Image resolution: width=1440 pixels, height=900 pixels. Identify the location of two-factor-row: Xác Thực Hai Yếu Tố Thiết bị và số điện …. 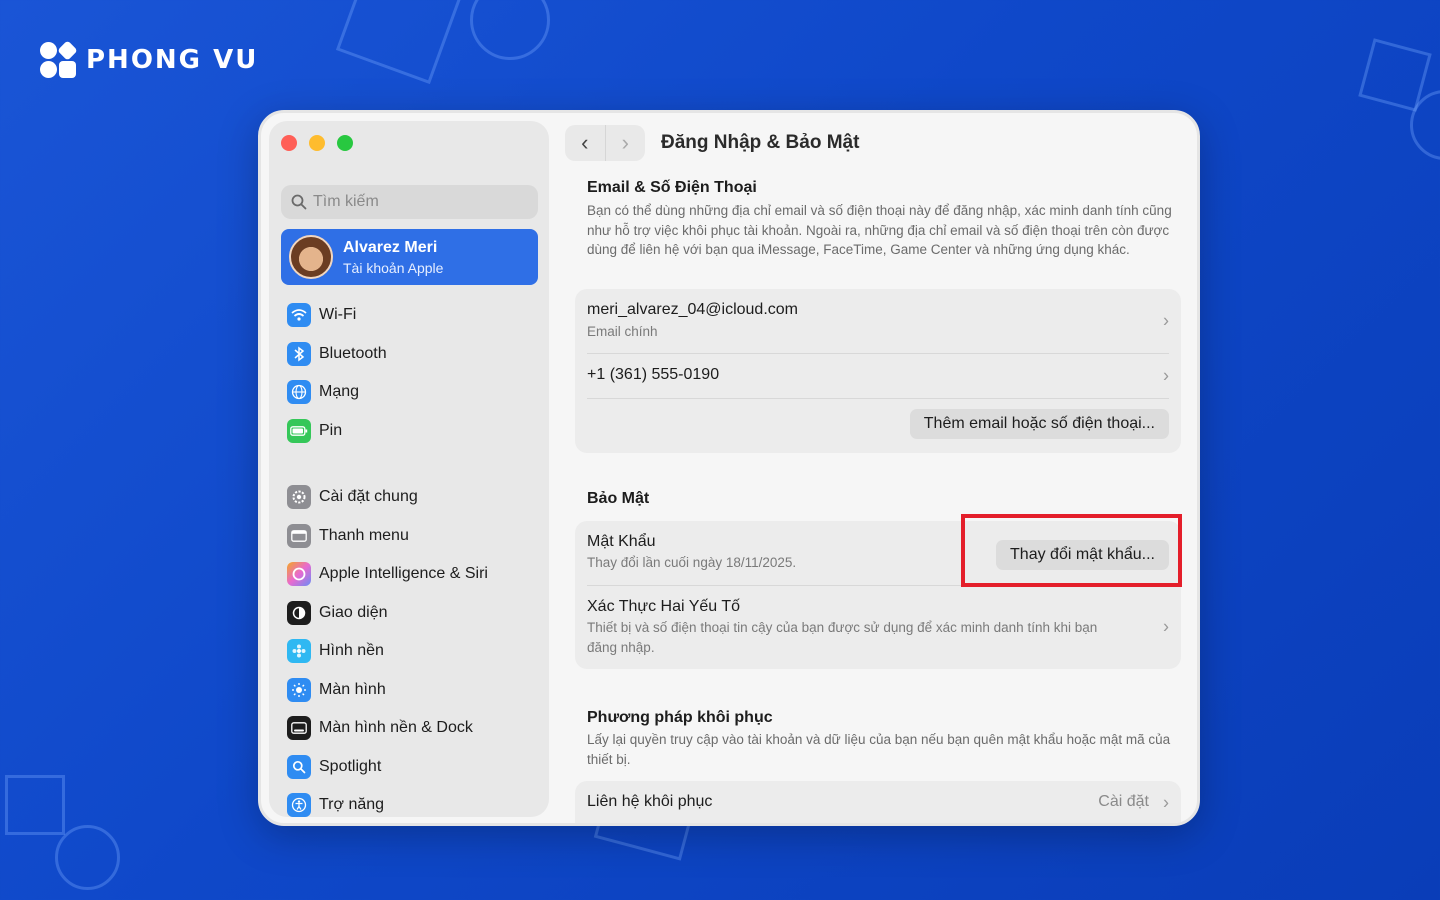
(878, 627).